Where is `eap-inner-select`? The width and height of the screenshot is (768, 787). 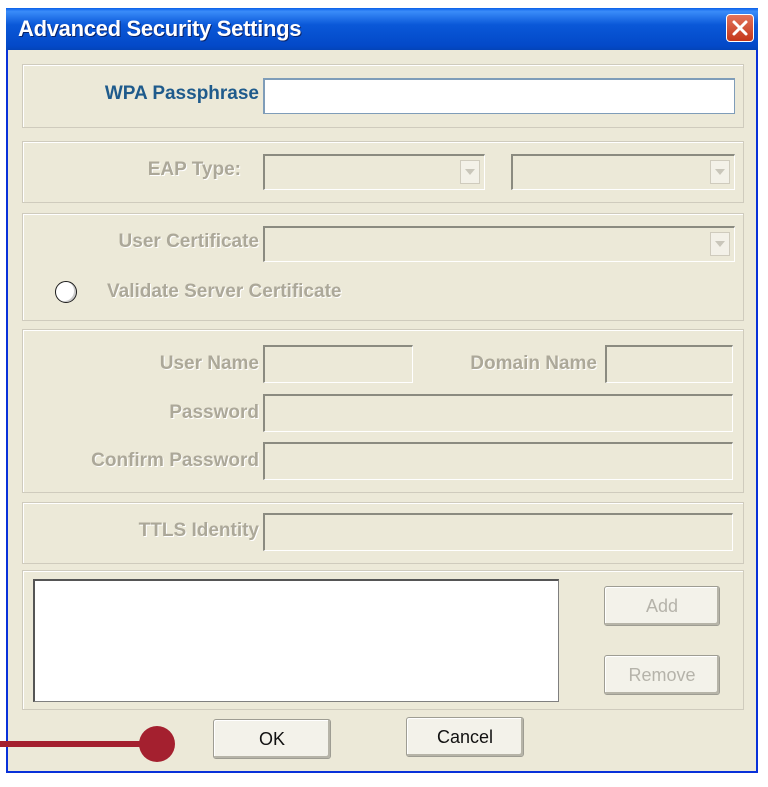 eap-inner-select is located at coordinates (623, 172).